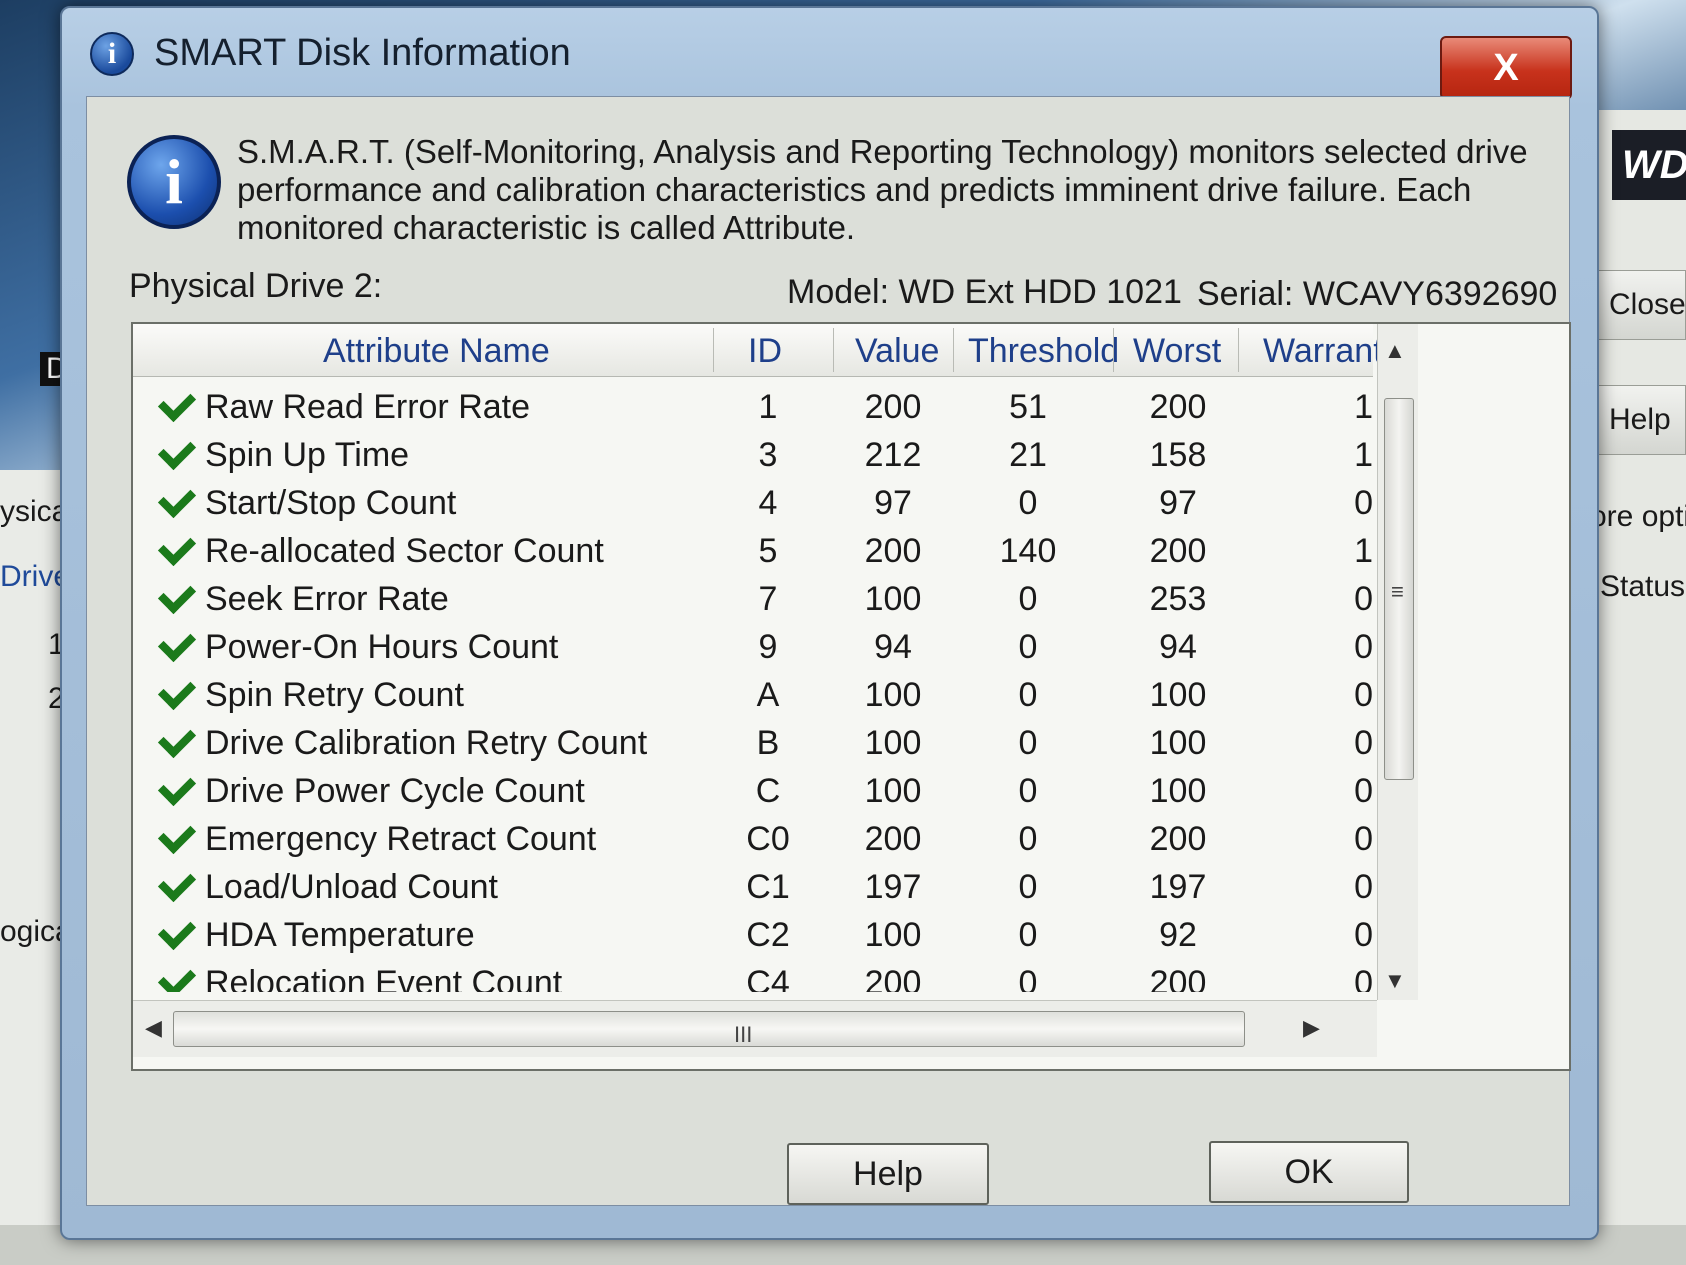 This screenshot has height=1265, width=1686. What do you see at coordinates (1323, 351) in the screenshot?
I see `column-header-warranty: Warrant` at bounding box center [1323, 351].